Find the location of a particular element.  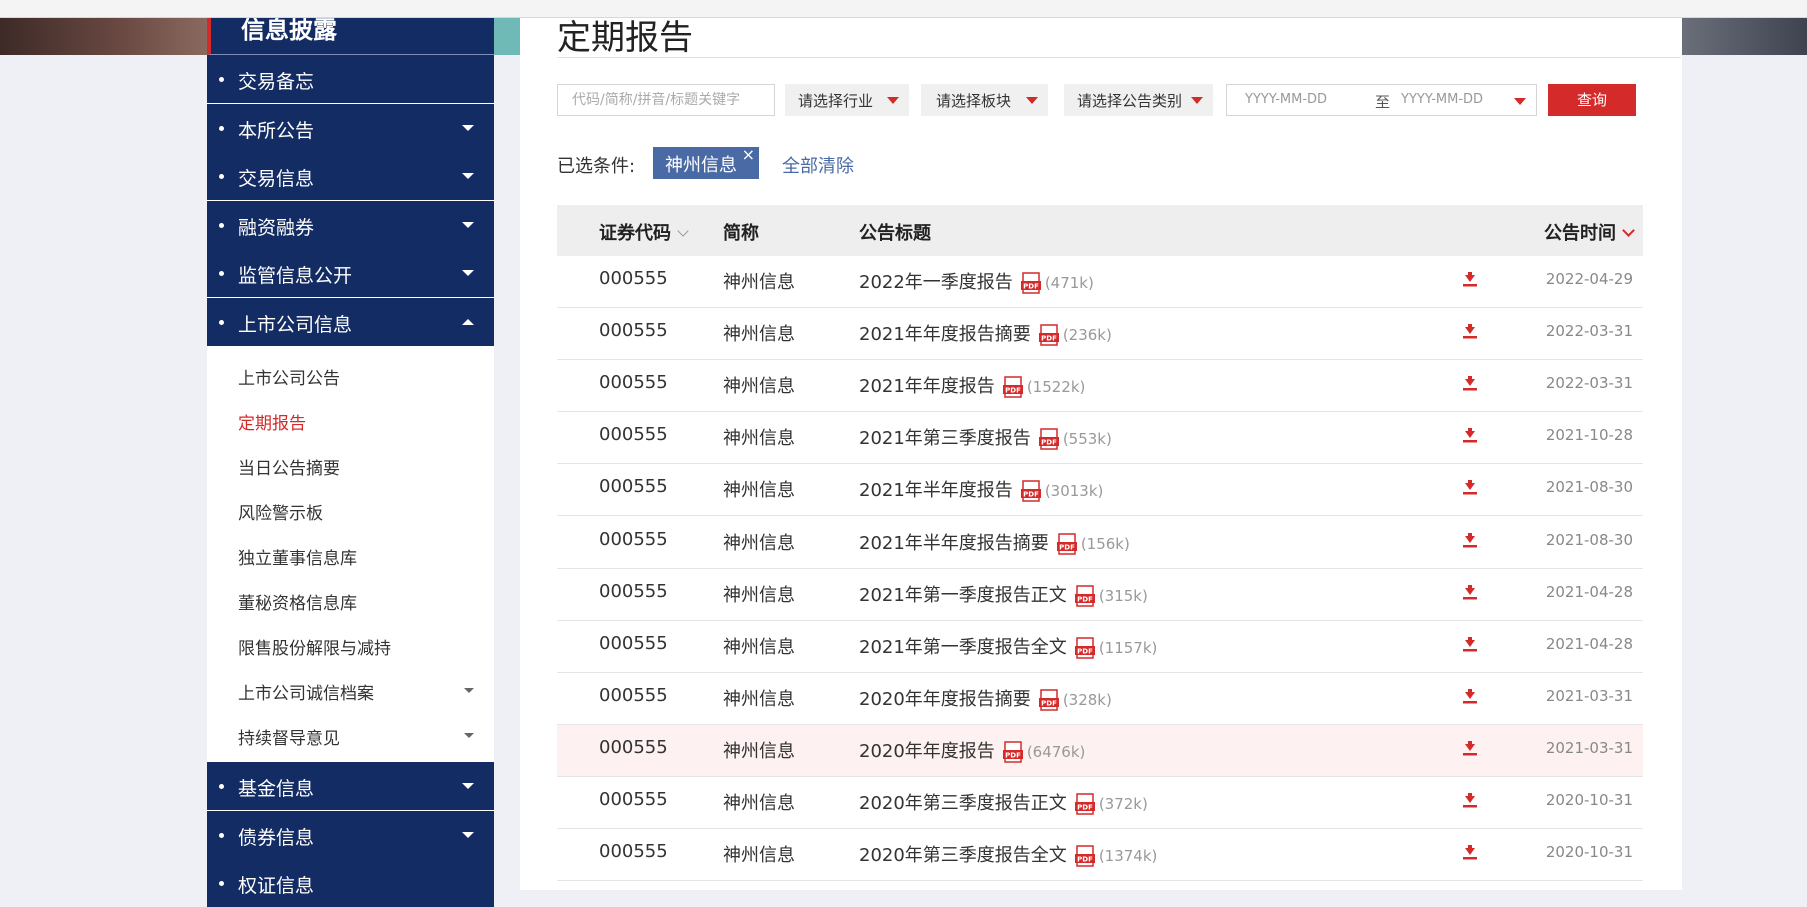

query-button: 查询 is located at coordinates (1592, 100).